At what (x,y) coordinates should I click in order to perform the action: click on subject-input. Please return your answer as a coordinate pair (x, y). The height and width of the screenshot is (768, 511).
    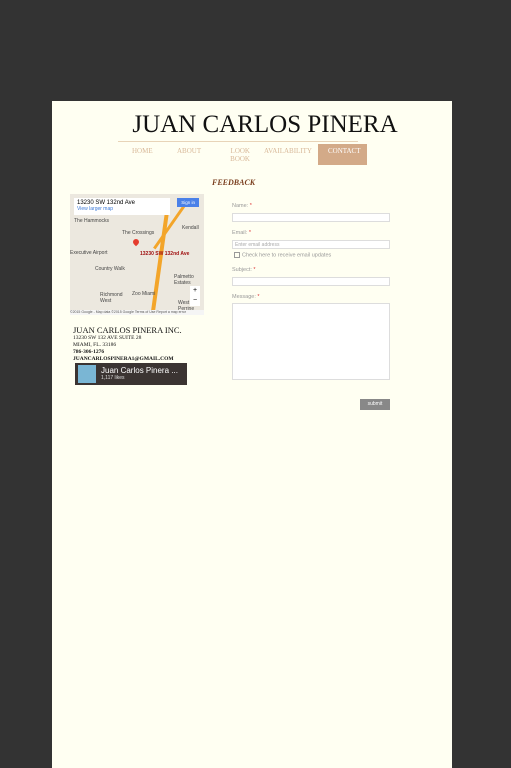
    Looking at the image, I should click on (311, 281).